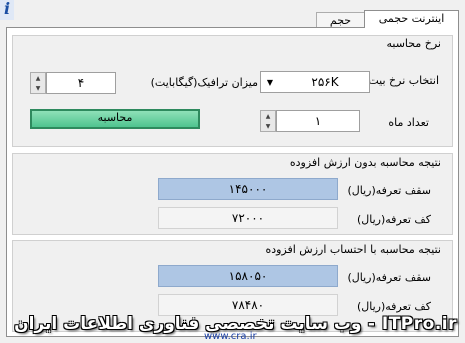 This screenshot has width=465, height=343. What do you see at coordinates (413, 43) in the screenshot?
I see `rate-group-title: نرخ محاسبه` at bounding box center [413, 43].